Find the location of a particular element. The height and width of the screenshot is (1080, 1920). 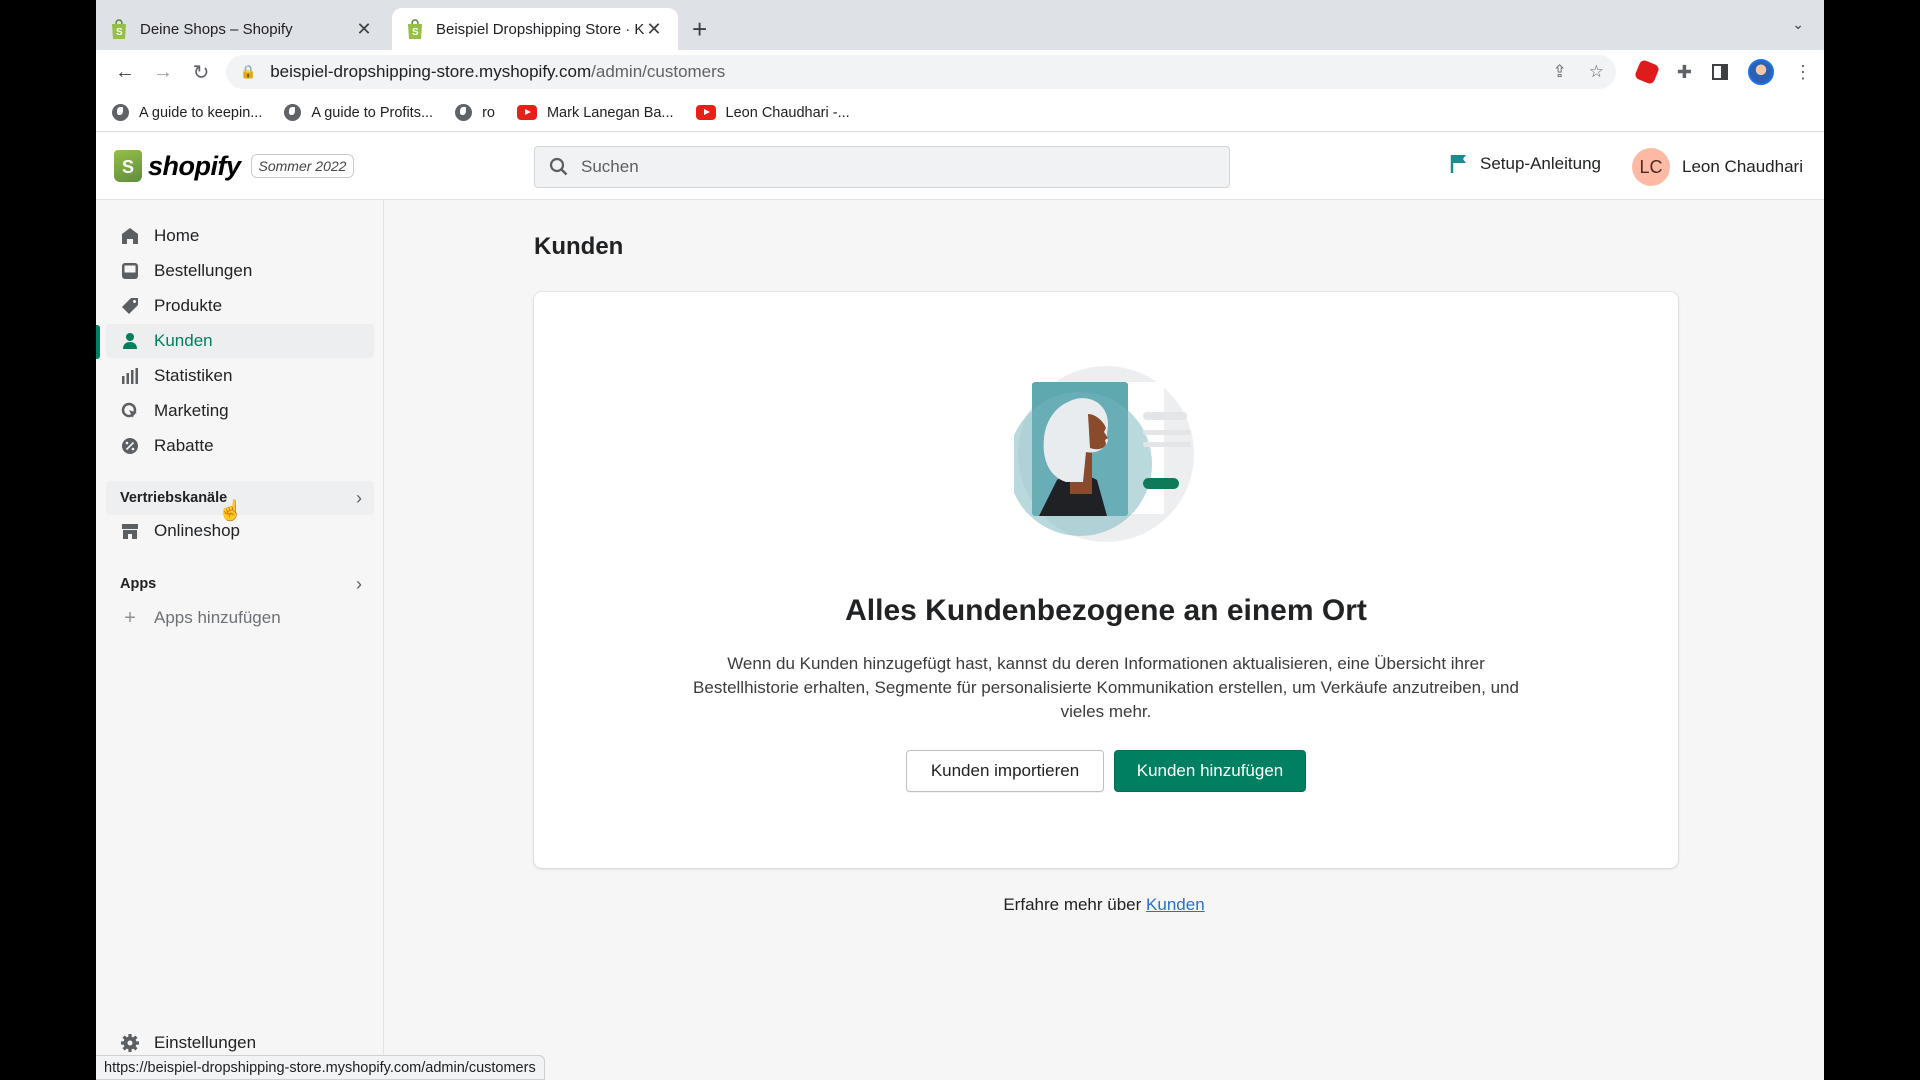

sidebar-item-label: Statistiken is located at coordinates (193, 375).